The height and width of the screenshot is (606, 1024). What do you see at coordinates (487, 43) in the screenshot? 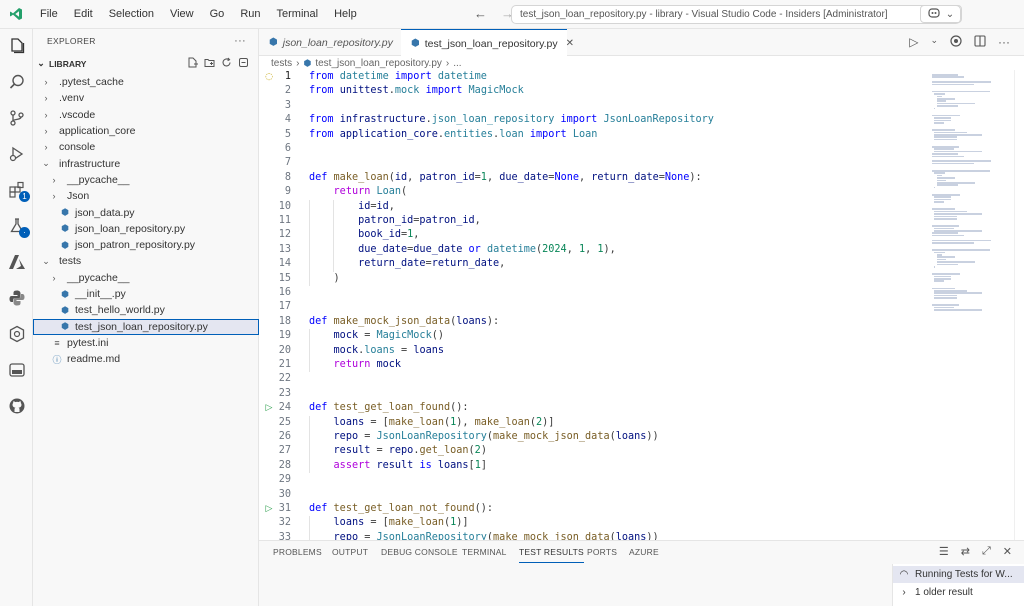
I see `tab-test-json-loan-repository: ⬢ test_json_loan_repository.py ✕` at bounding box center [487, 43].